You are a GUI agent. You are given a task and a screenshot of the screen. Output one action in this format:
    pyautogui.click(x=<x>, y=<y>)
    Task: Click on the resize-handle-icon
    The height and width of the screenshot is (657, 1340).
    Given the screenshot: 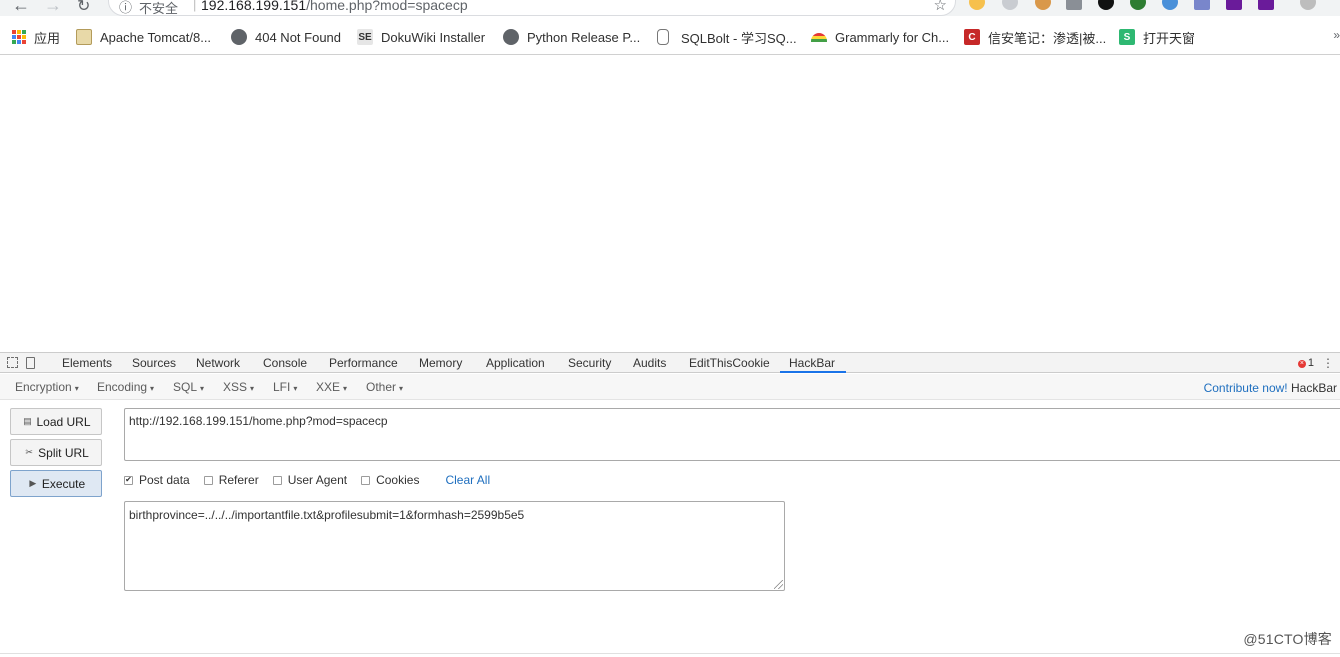 What is the action you would take?
    pyautogui.click(x=778, y=584)
    